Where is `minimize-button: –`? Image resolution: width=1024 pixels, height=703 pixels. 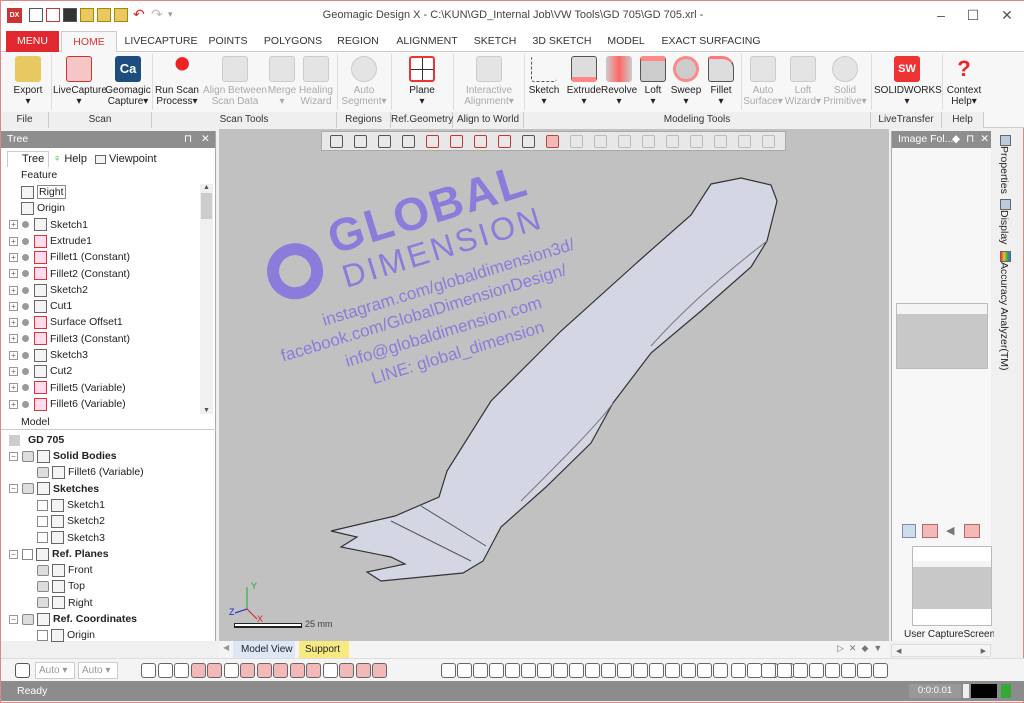 minimize-button: – is located at coordinates (941, 15).